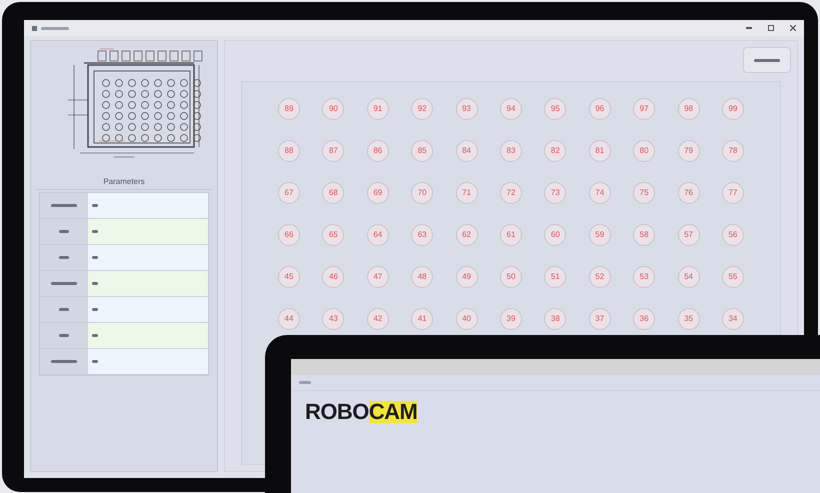  Describe the element at coordinates (749, 28) in the screenshot. I see `minimize-icon` at that location.